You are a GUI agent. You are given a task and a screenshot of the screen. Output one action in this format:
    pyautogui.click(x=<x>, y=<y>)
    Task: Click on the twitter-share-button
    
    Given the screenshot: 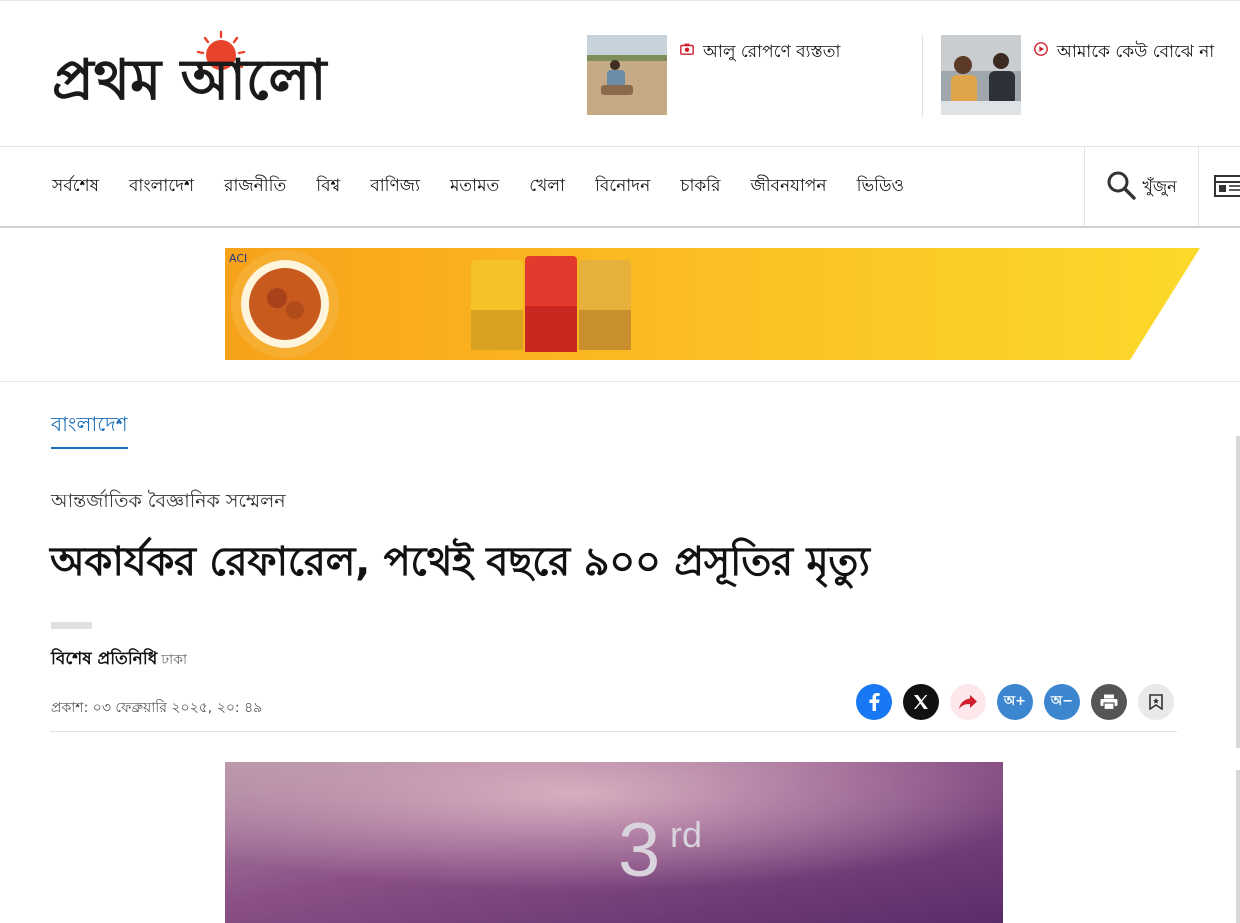 What is the action you would take?
    pyautogui.click(x=921, y=702)
    